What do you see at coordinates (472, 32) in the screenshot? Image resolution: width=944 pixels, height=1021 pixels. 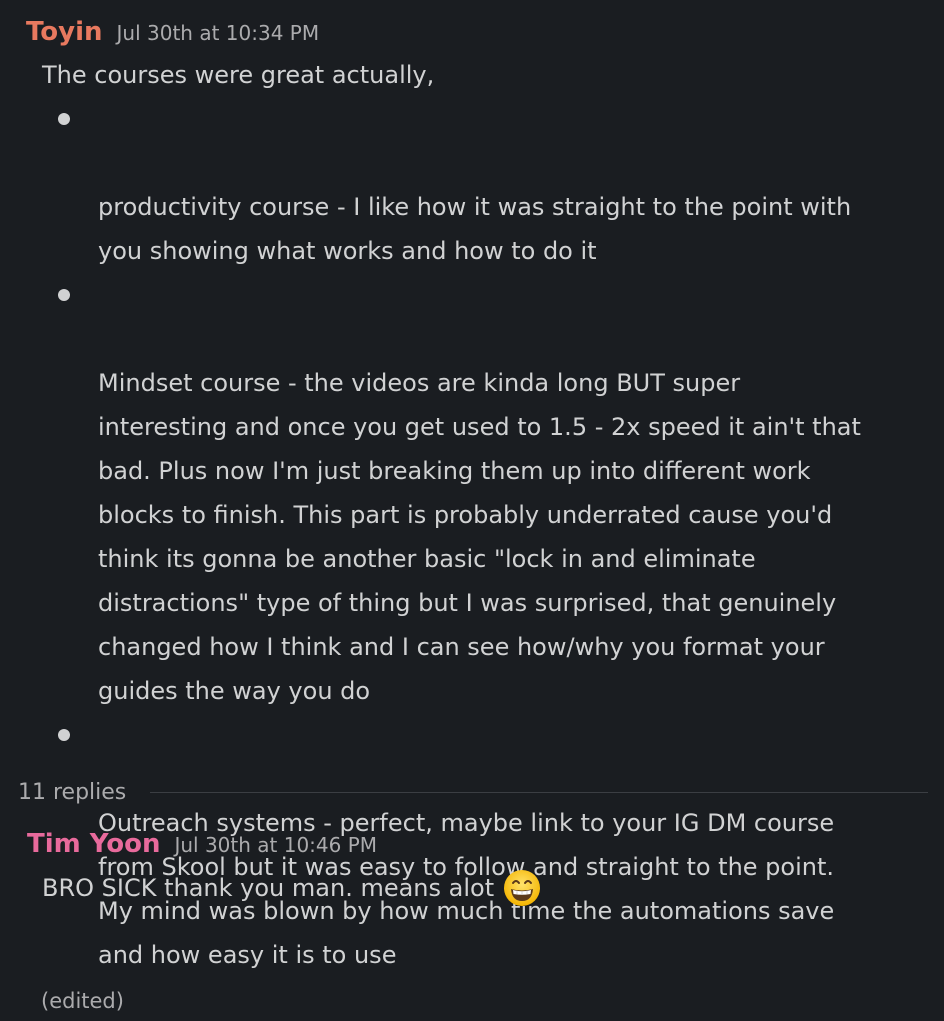 I see `message-header: Toyin Jul 30th at 10:34 PM` at bounding box center [472, 32].